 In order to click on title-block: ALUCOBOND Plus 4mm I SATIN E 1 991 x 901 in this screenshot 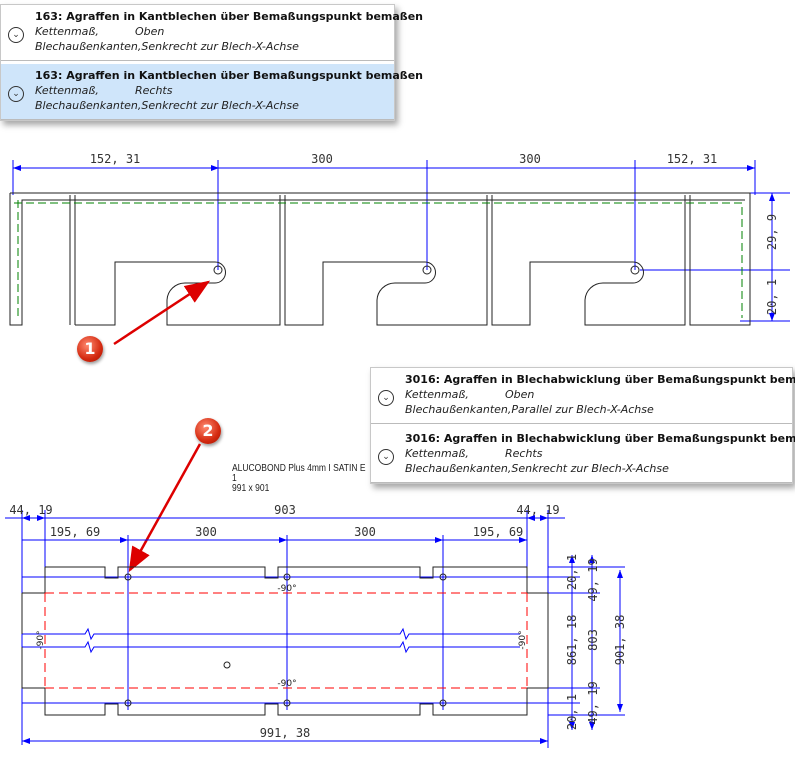, I will do `click(299, 479)`.